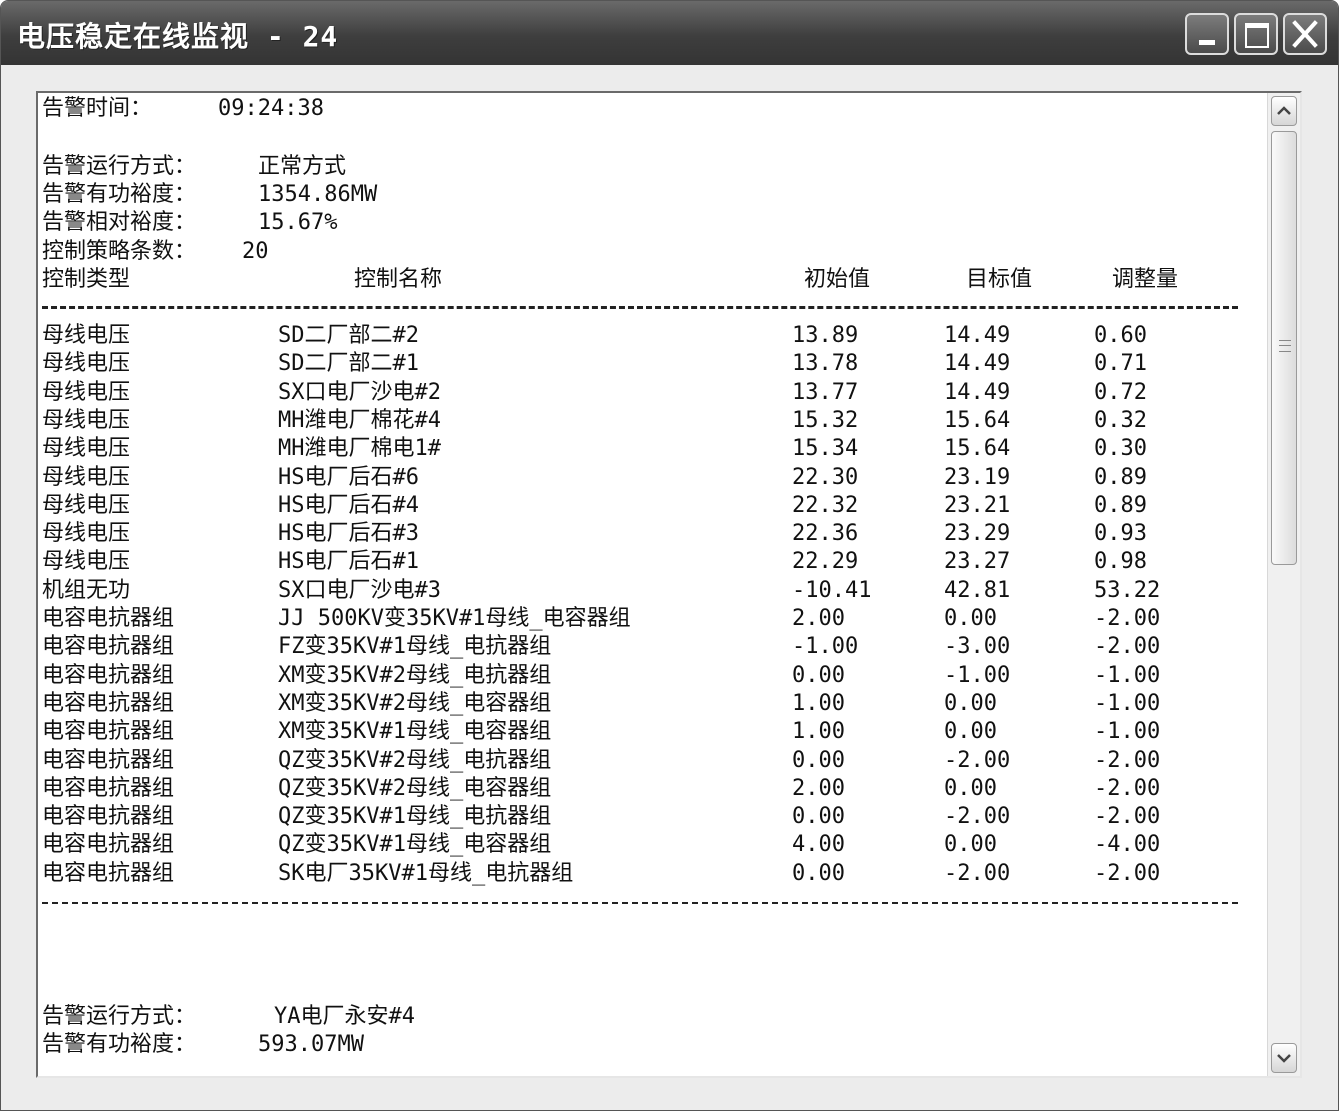  Describe the element at coordinates (344, 1016) in the screenshot. I see `alarm2-mode-value: YA电厂永安#4` at that location.